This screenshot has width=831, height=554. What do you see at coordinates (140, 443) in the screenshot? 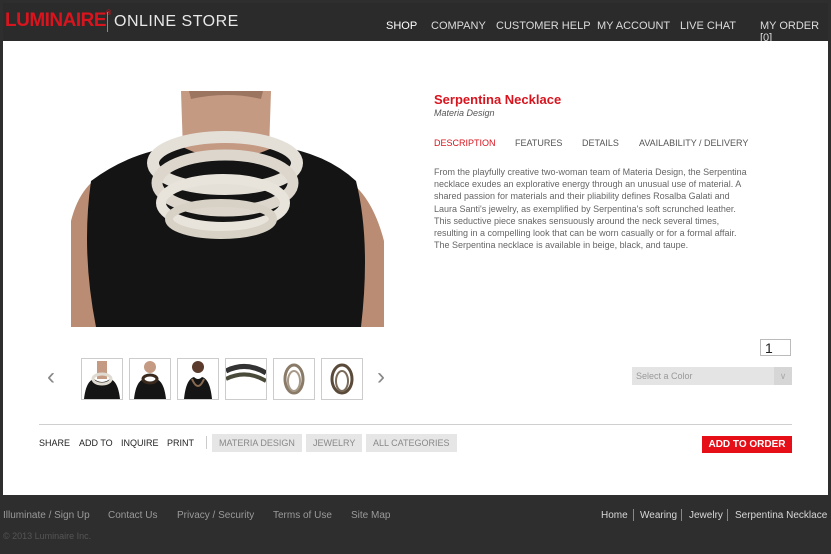
I see `inquire-link: INQUIRE` at bounding box center [140, 443].